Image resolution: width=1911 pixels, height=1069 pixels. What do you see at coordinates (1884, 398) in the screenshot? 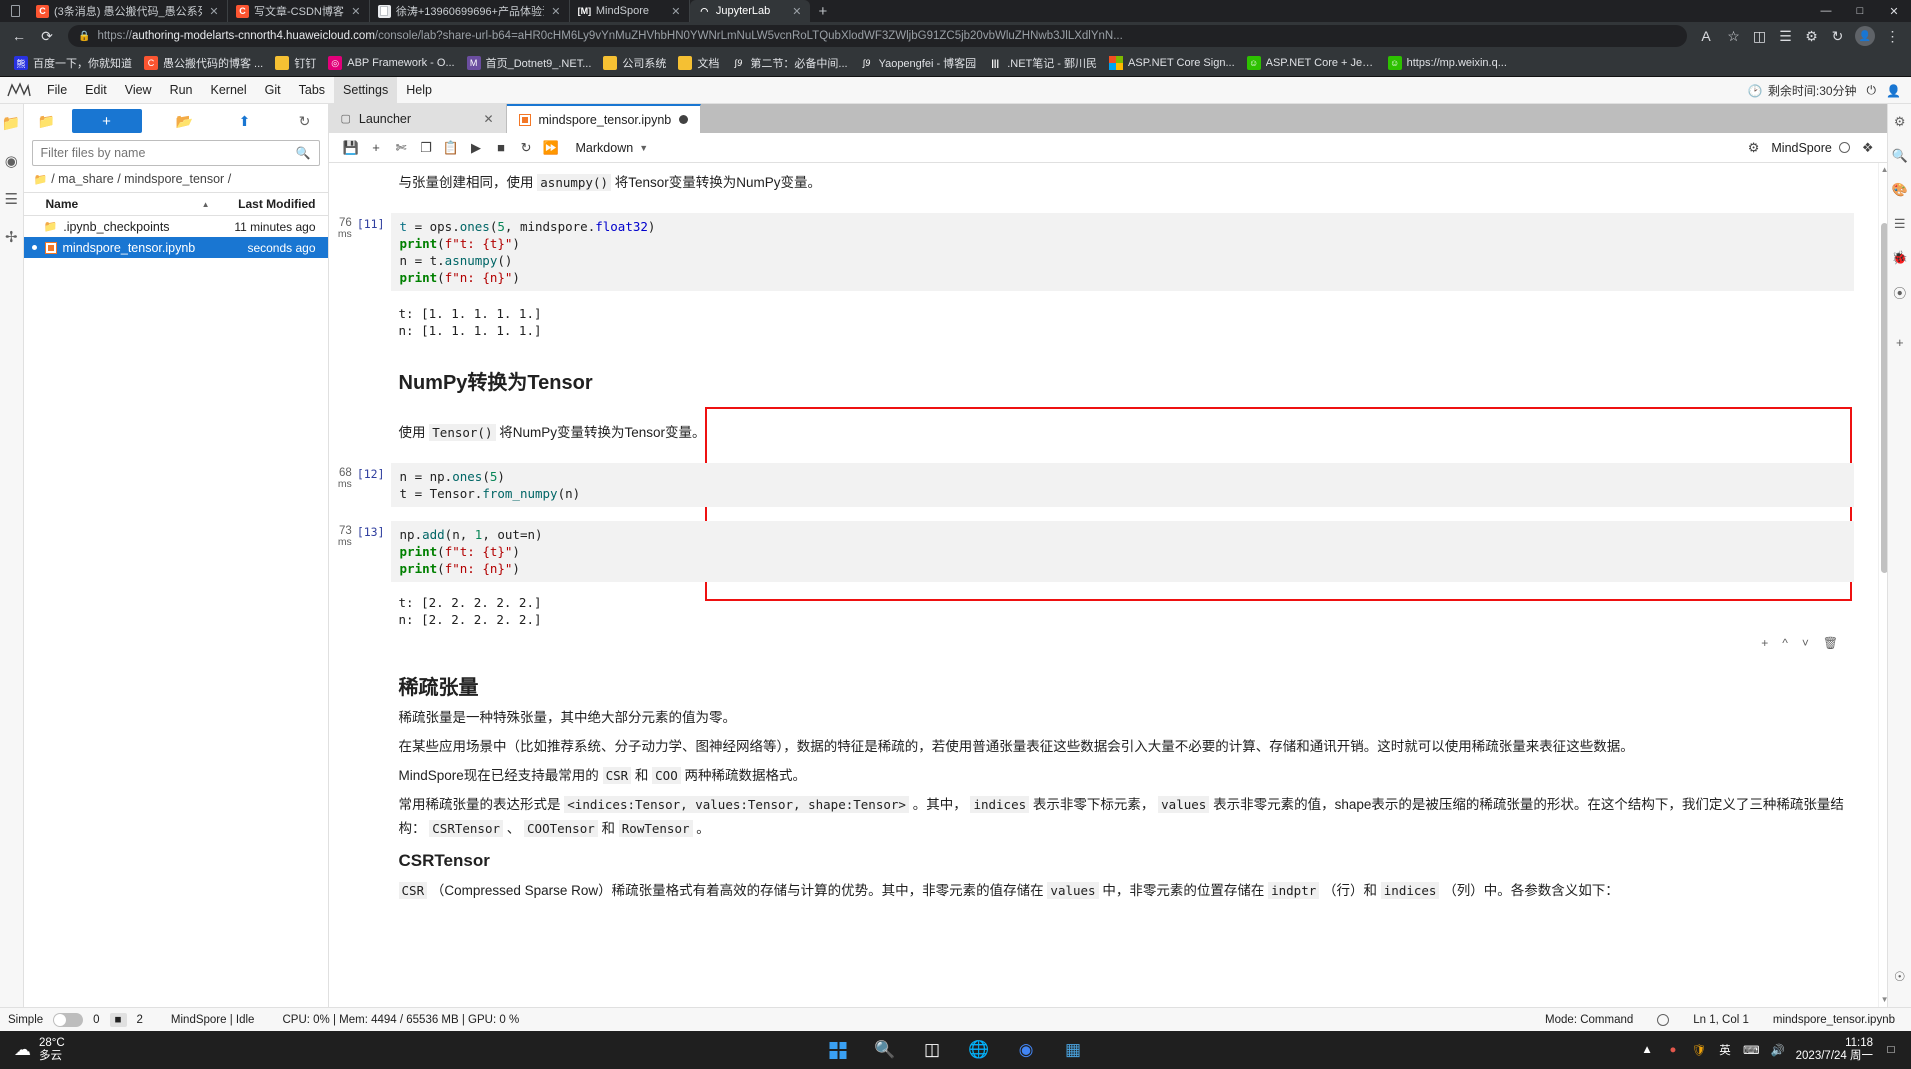
I see `scrollbar-thumb` at bounding box center [1884, 398].